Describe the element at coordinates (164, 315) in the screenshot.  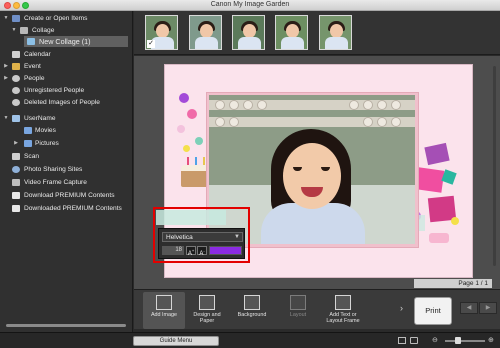
I see `tool-label: Add Image` at that location.